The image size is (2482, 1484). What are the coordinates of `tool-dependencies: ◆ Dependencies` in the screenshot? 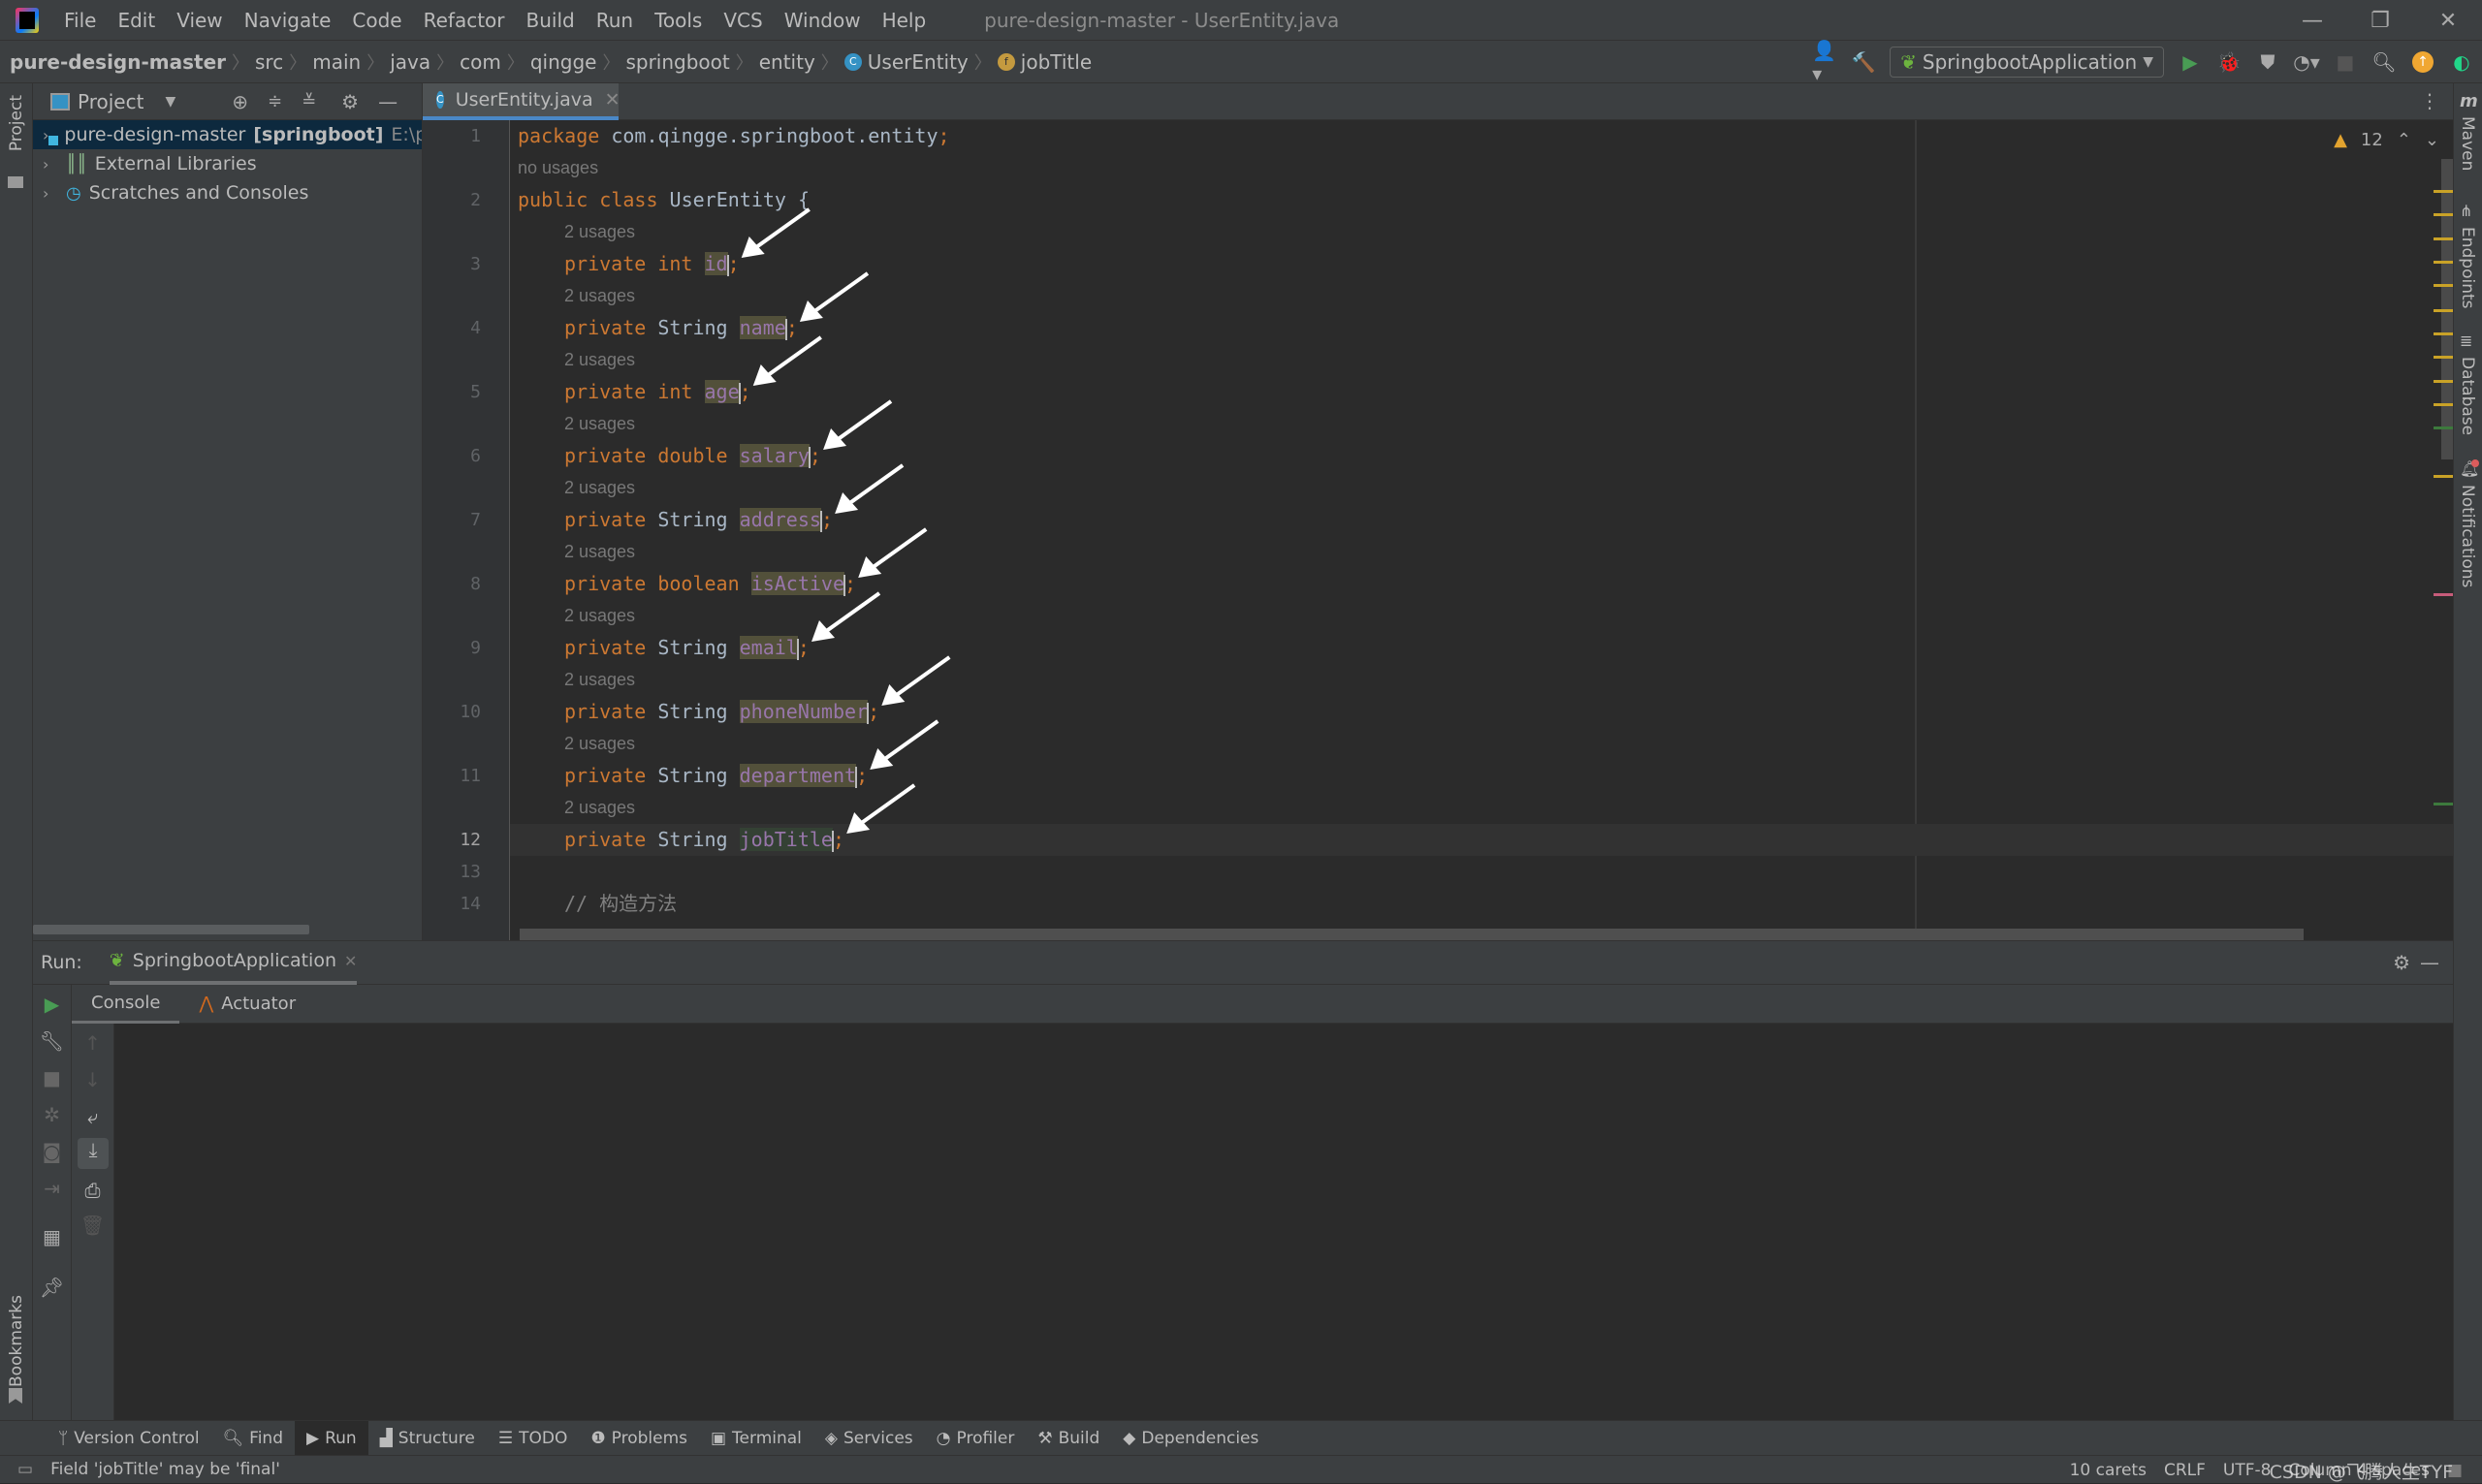 It's located at (1190, 1438).